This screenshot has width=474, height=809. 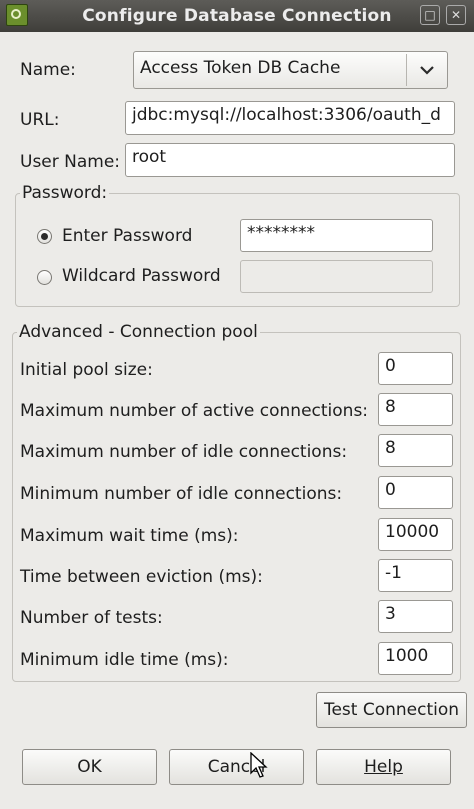 I want to click on wildcard-password-field, so click(x=336, y=276).